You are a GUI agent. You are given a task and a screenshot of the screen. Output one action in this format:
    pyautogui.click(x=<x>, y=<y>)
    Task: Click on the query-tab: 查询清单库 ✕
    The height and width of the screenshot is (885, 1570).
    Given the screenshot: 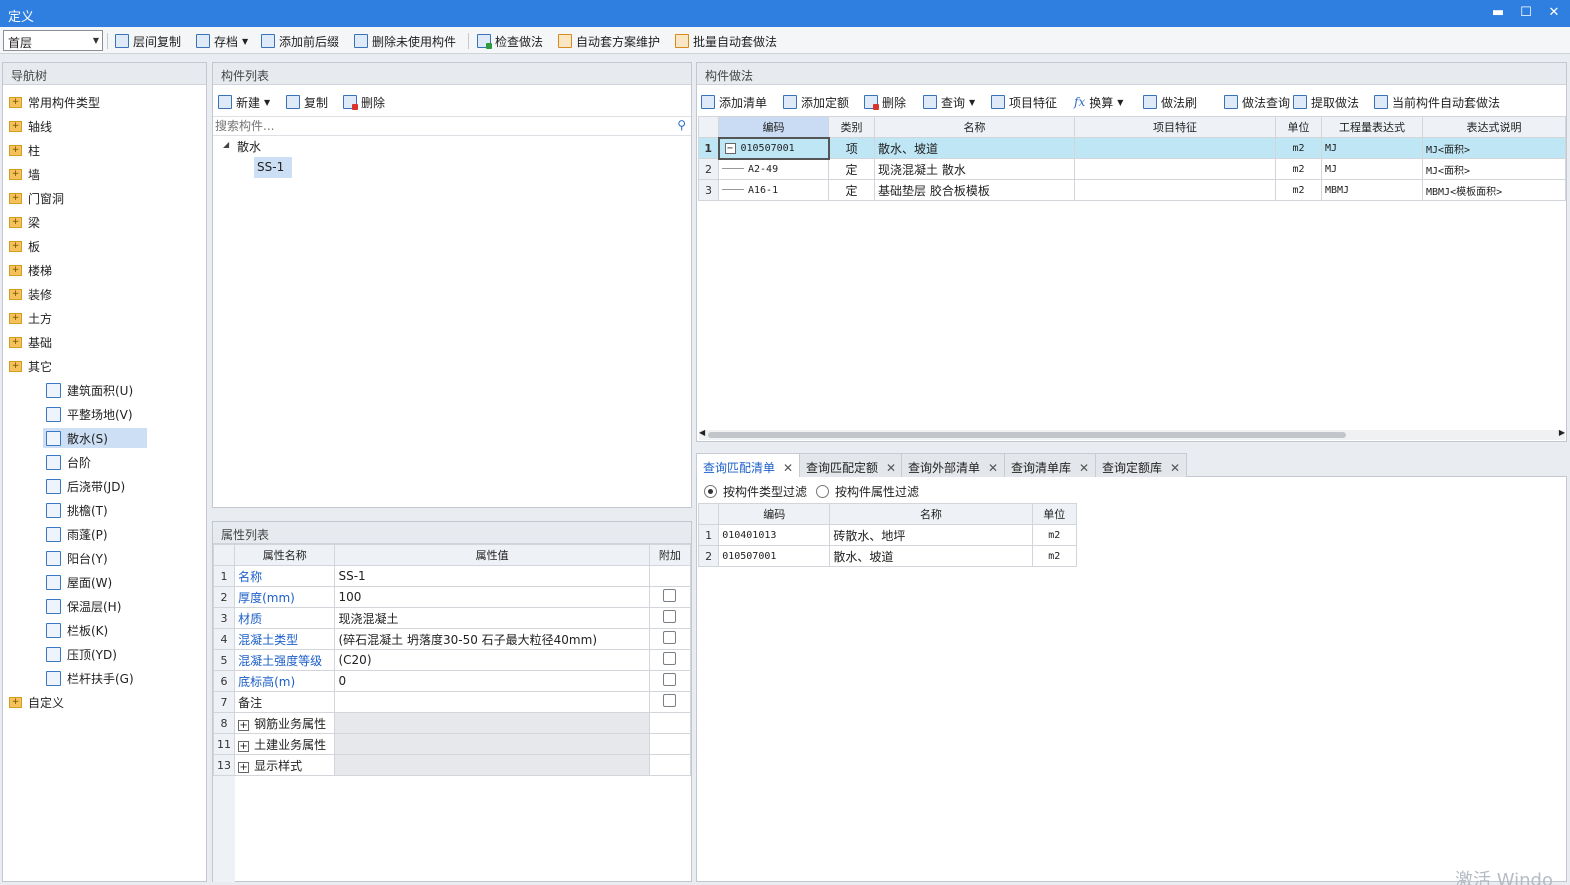 What is the action you would take?
    pyautogui.click(x=1050, y=465)
    